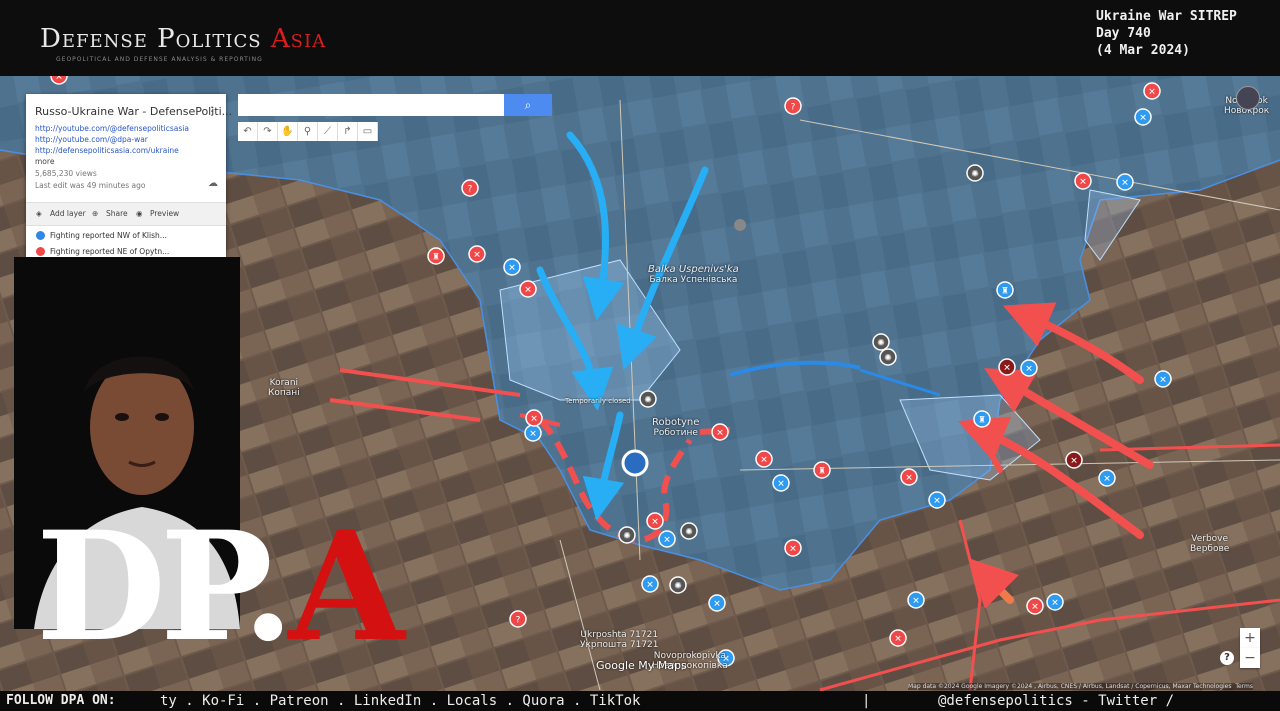 The height and width of the screenshot is (711, 1280). I want to click on user-avatar, so click(1248, 98).